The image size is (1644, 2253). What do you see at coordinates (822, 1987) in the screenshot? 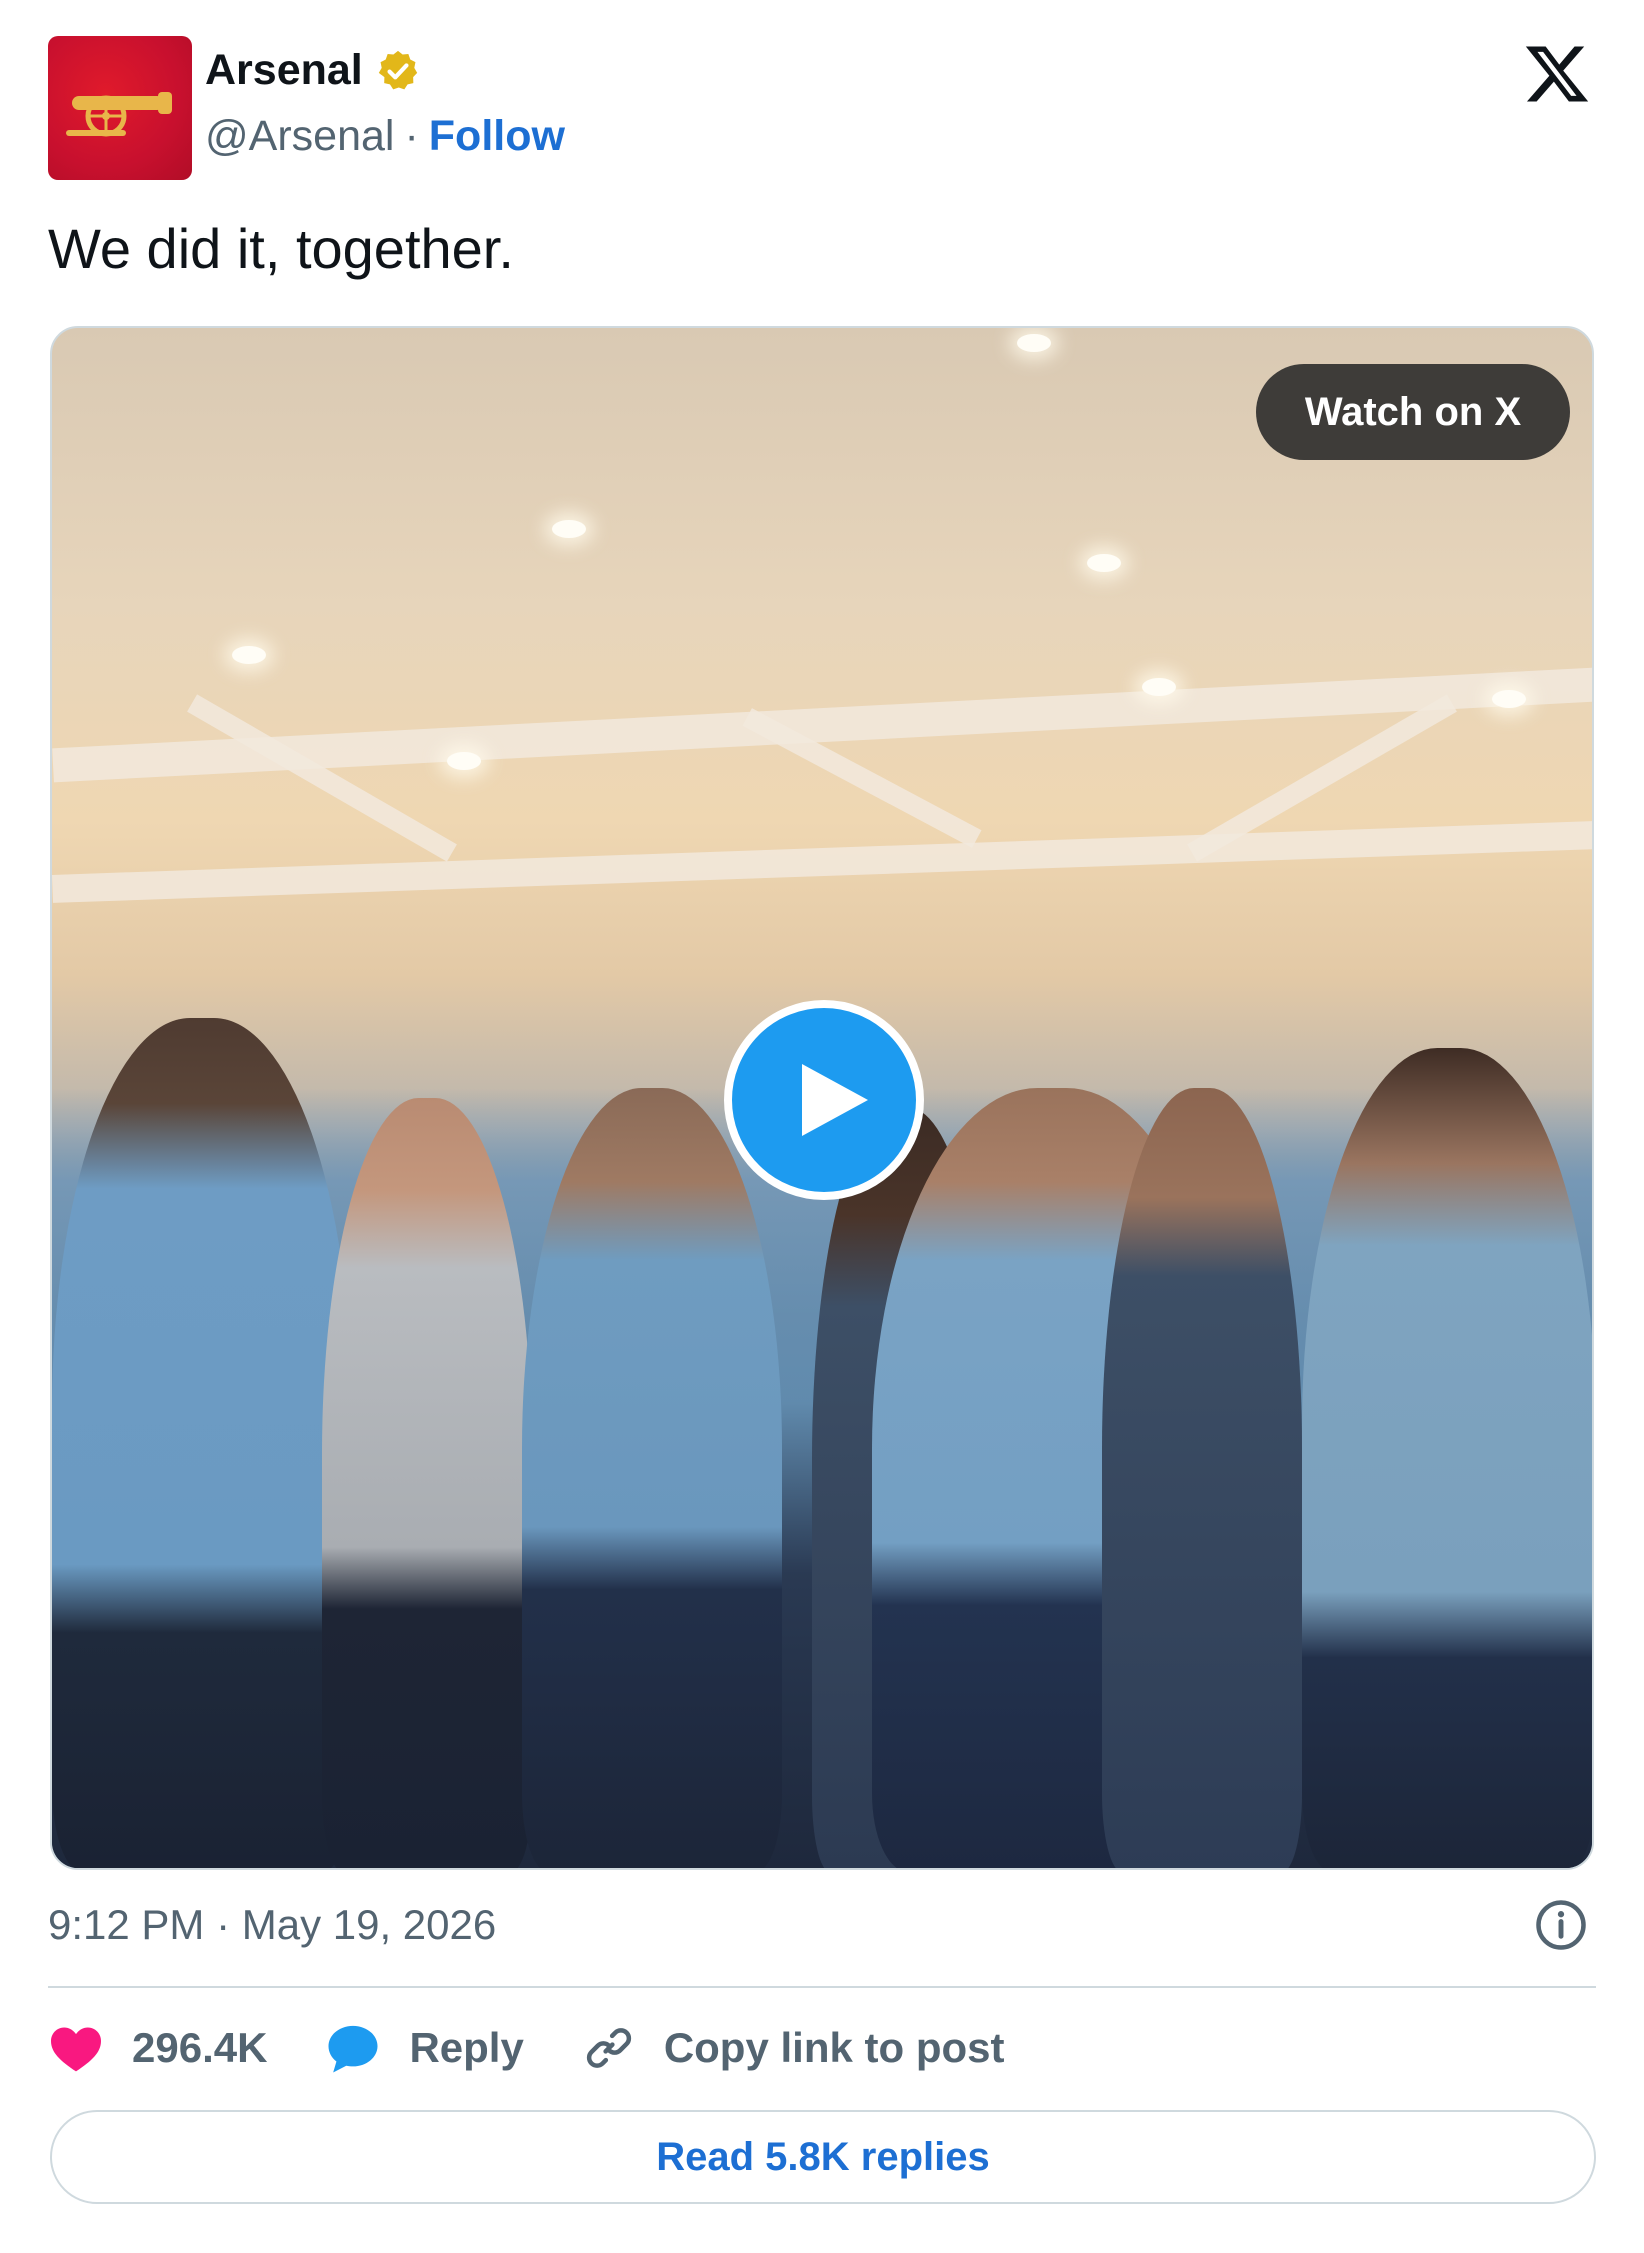
I see `divider` at bounding box center [822, 1987].